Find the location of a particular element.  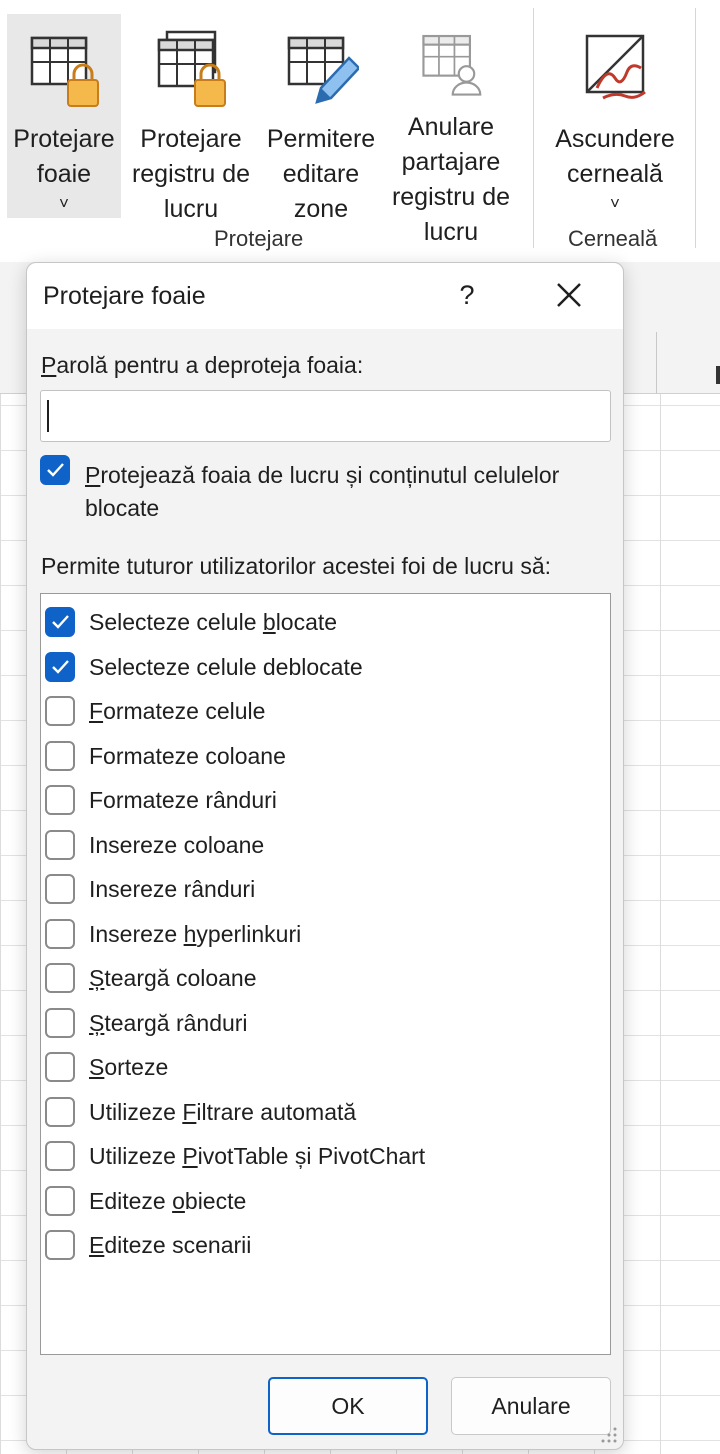

password-label: Parolă pentru a deproteja foaia: is located at coordinates (202, 365).